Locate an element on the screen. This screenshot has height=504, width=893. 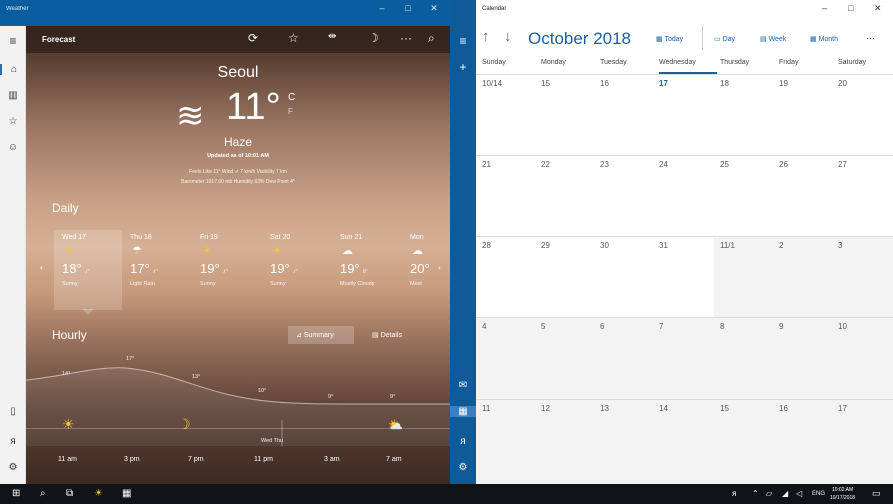
unit-celsius: C is located at coordinates (291, 97).